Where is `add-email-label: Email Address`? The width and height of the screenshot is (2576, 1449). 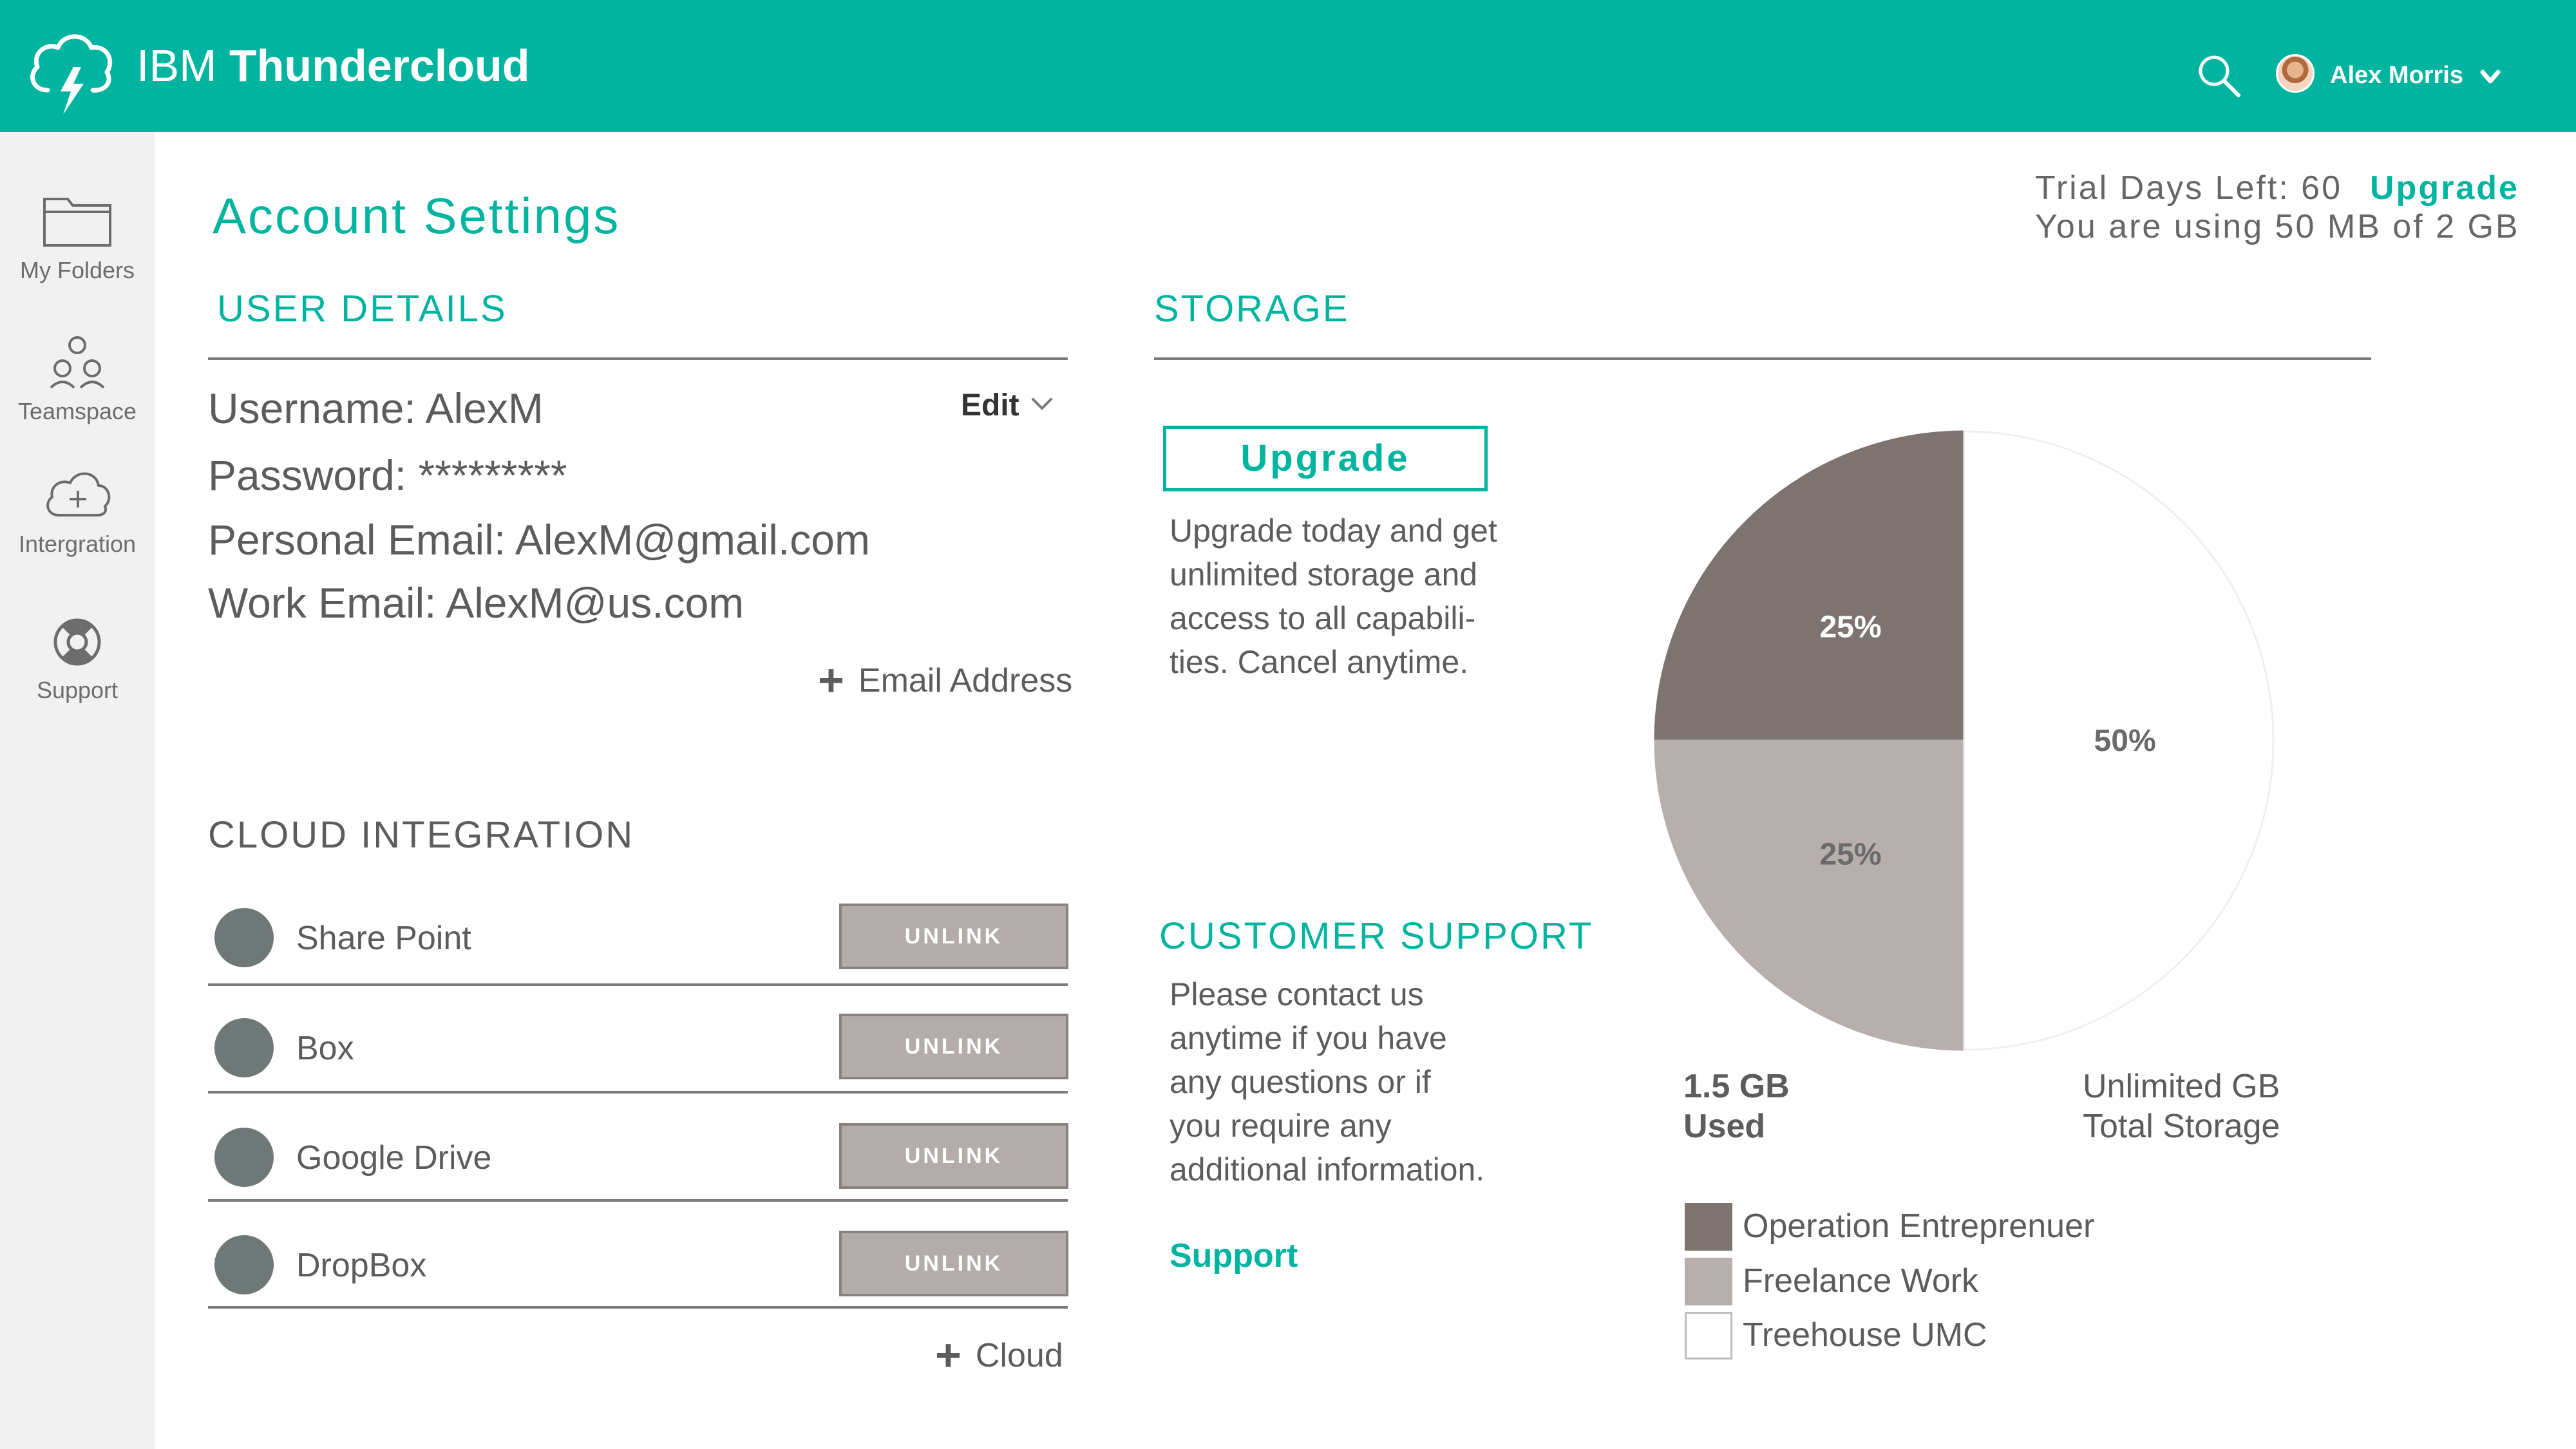
add-email-label: Email Address is located at coordinates (966, 681).